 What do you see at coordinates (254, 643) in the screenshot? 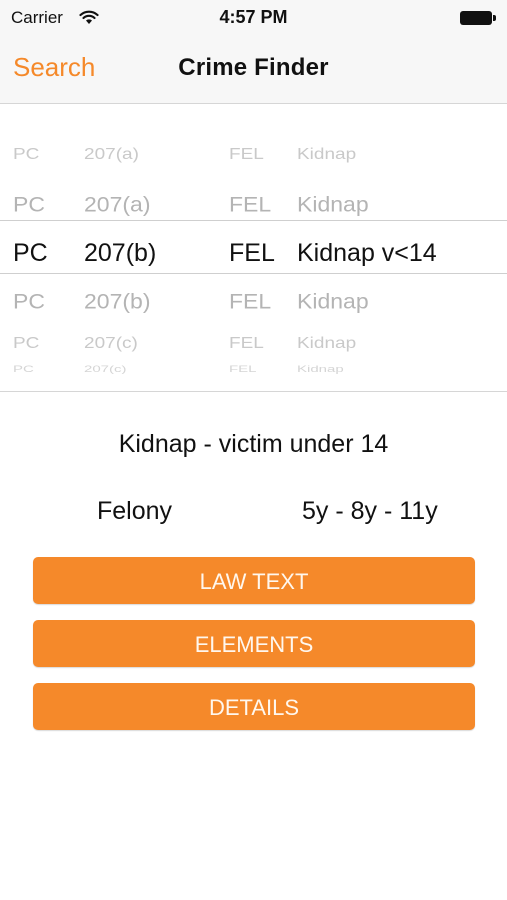
I see `elements-button: ELEMENTS` at bounding box center [254, 643].